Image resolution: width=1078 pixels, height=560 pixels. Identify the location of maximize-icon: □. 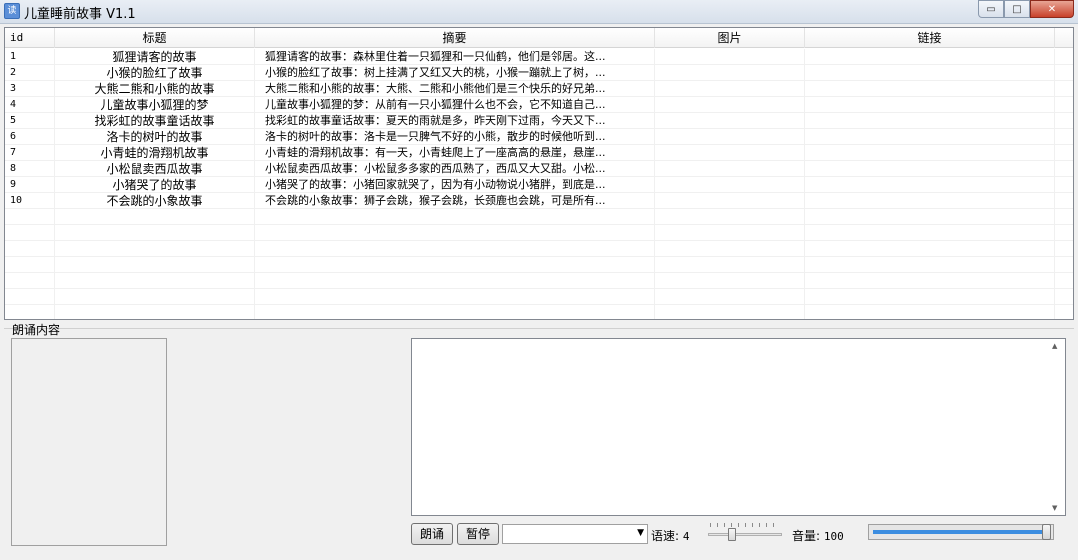
(1017, 9).